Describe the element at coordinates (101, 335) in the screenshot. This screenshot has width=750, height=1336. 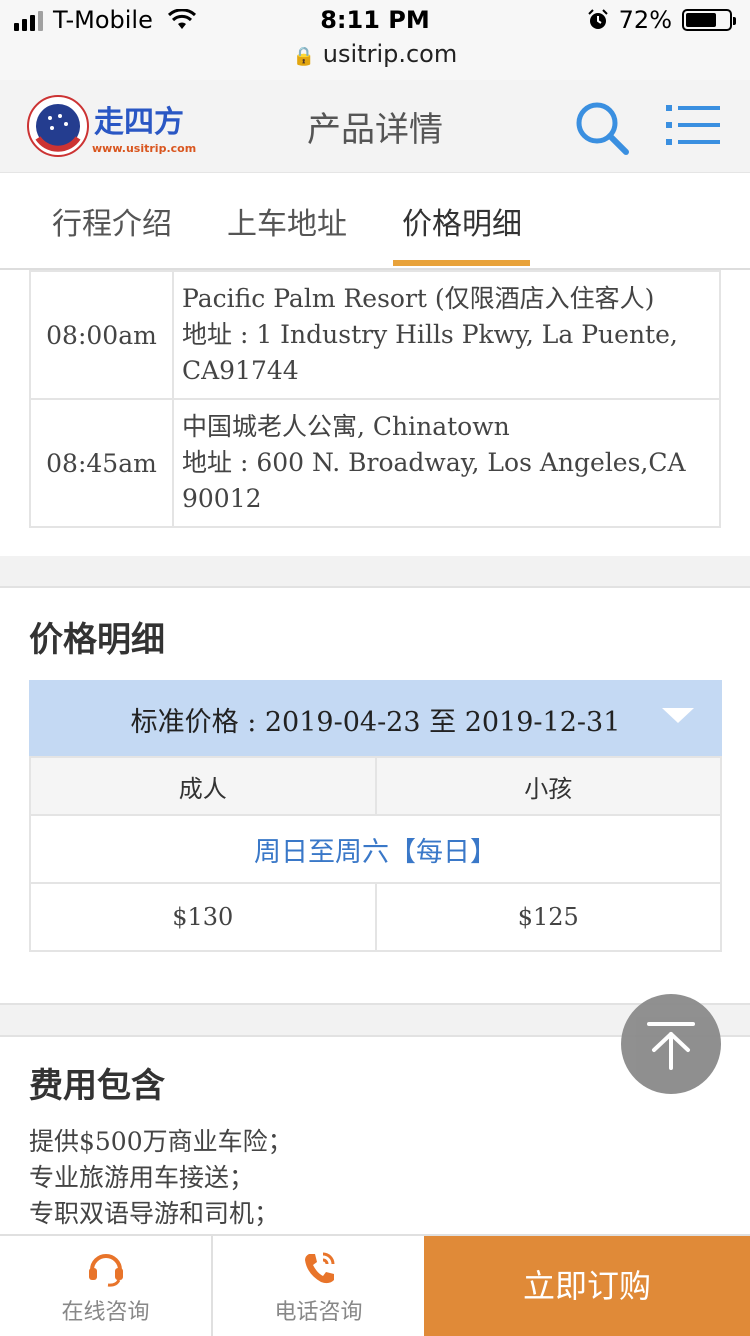
I see `pickup-time: 08:00am` at that location.